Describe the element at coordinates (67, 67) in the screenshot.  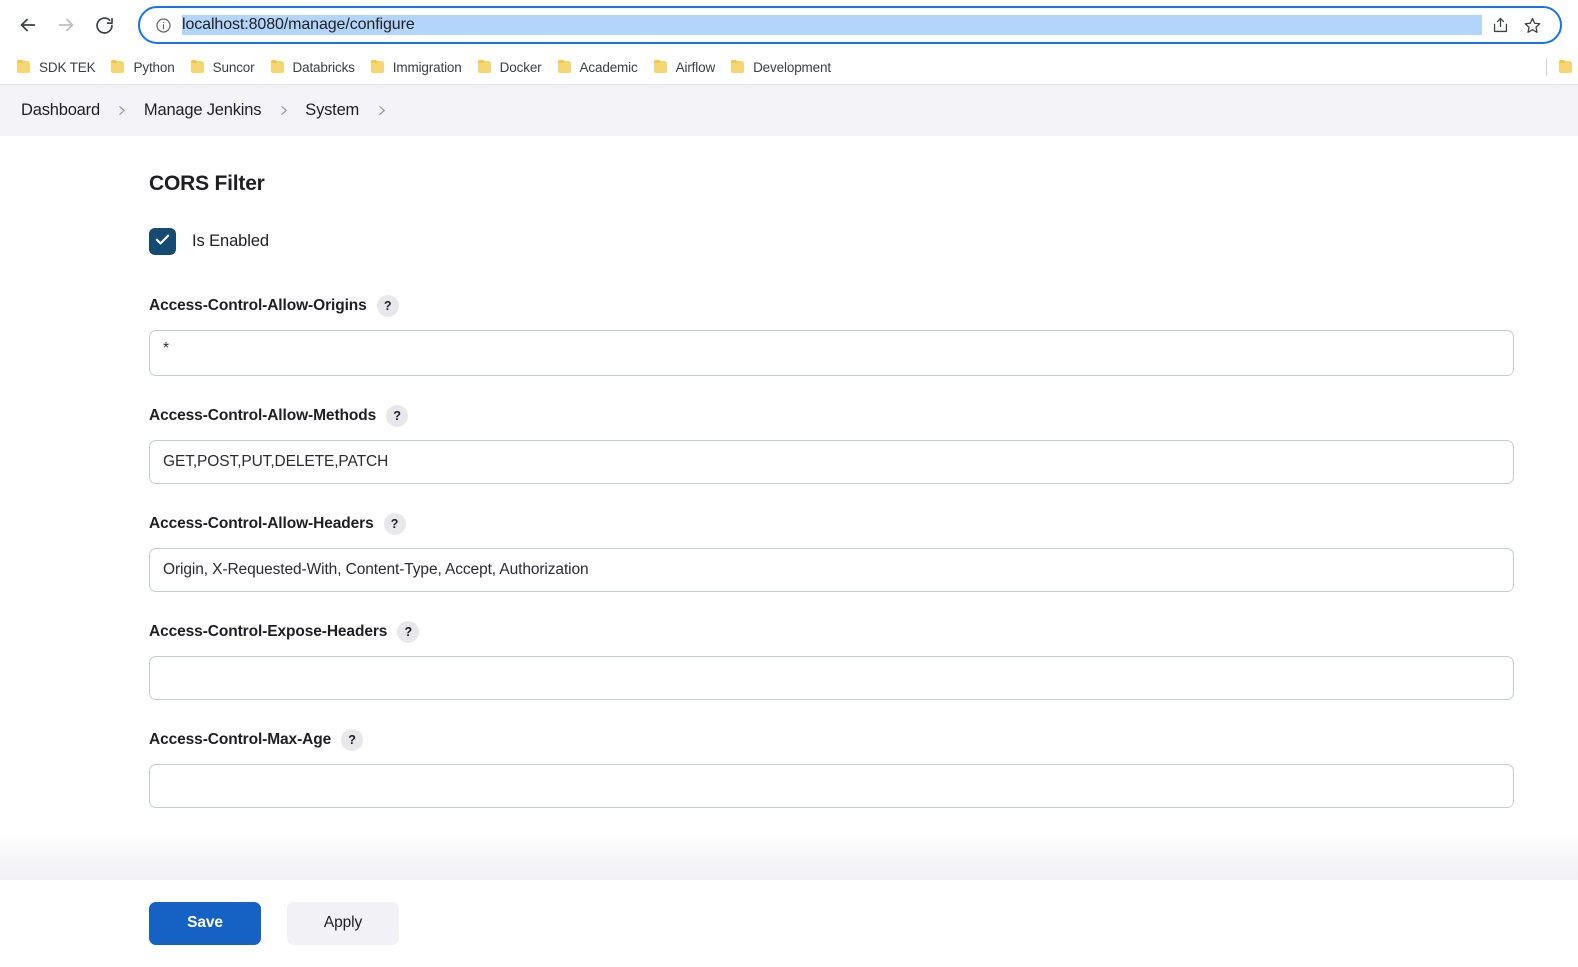
I see `bookmark-label: SDK TEK` at that location.